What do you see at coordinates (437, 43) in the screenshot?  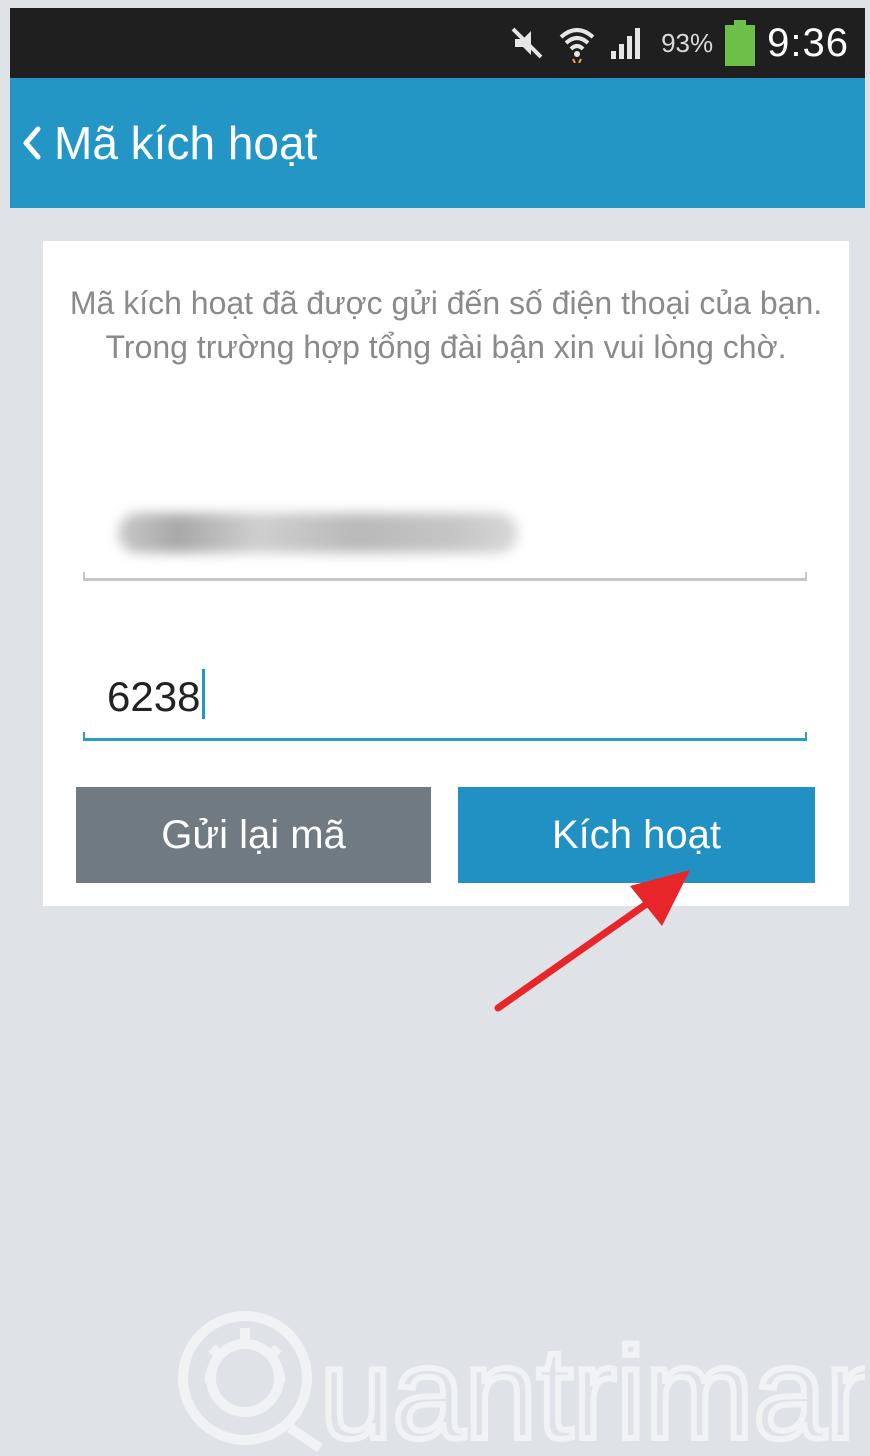 I see `status-bar: 93% 9:36` at bounding box center [437, 43].